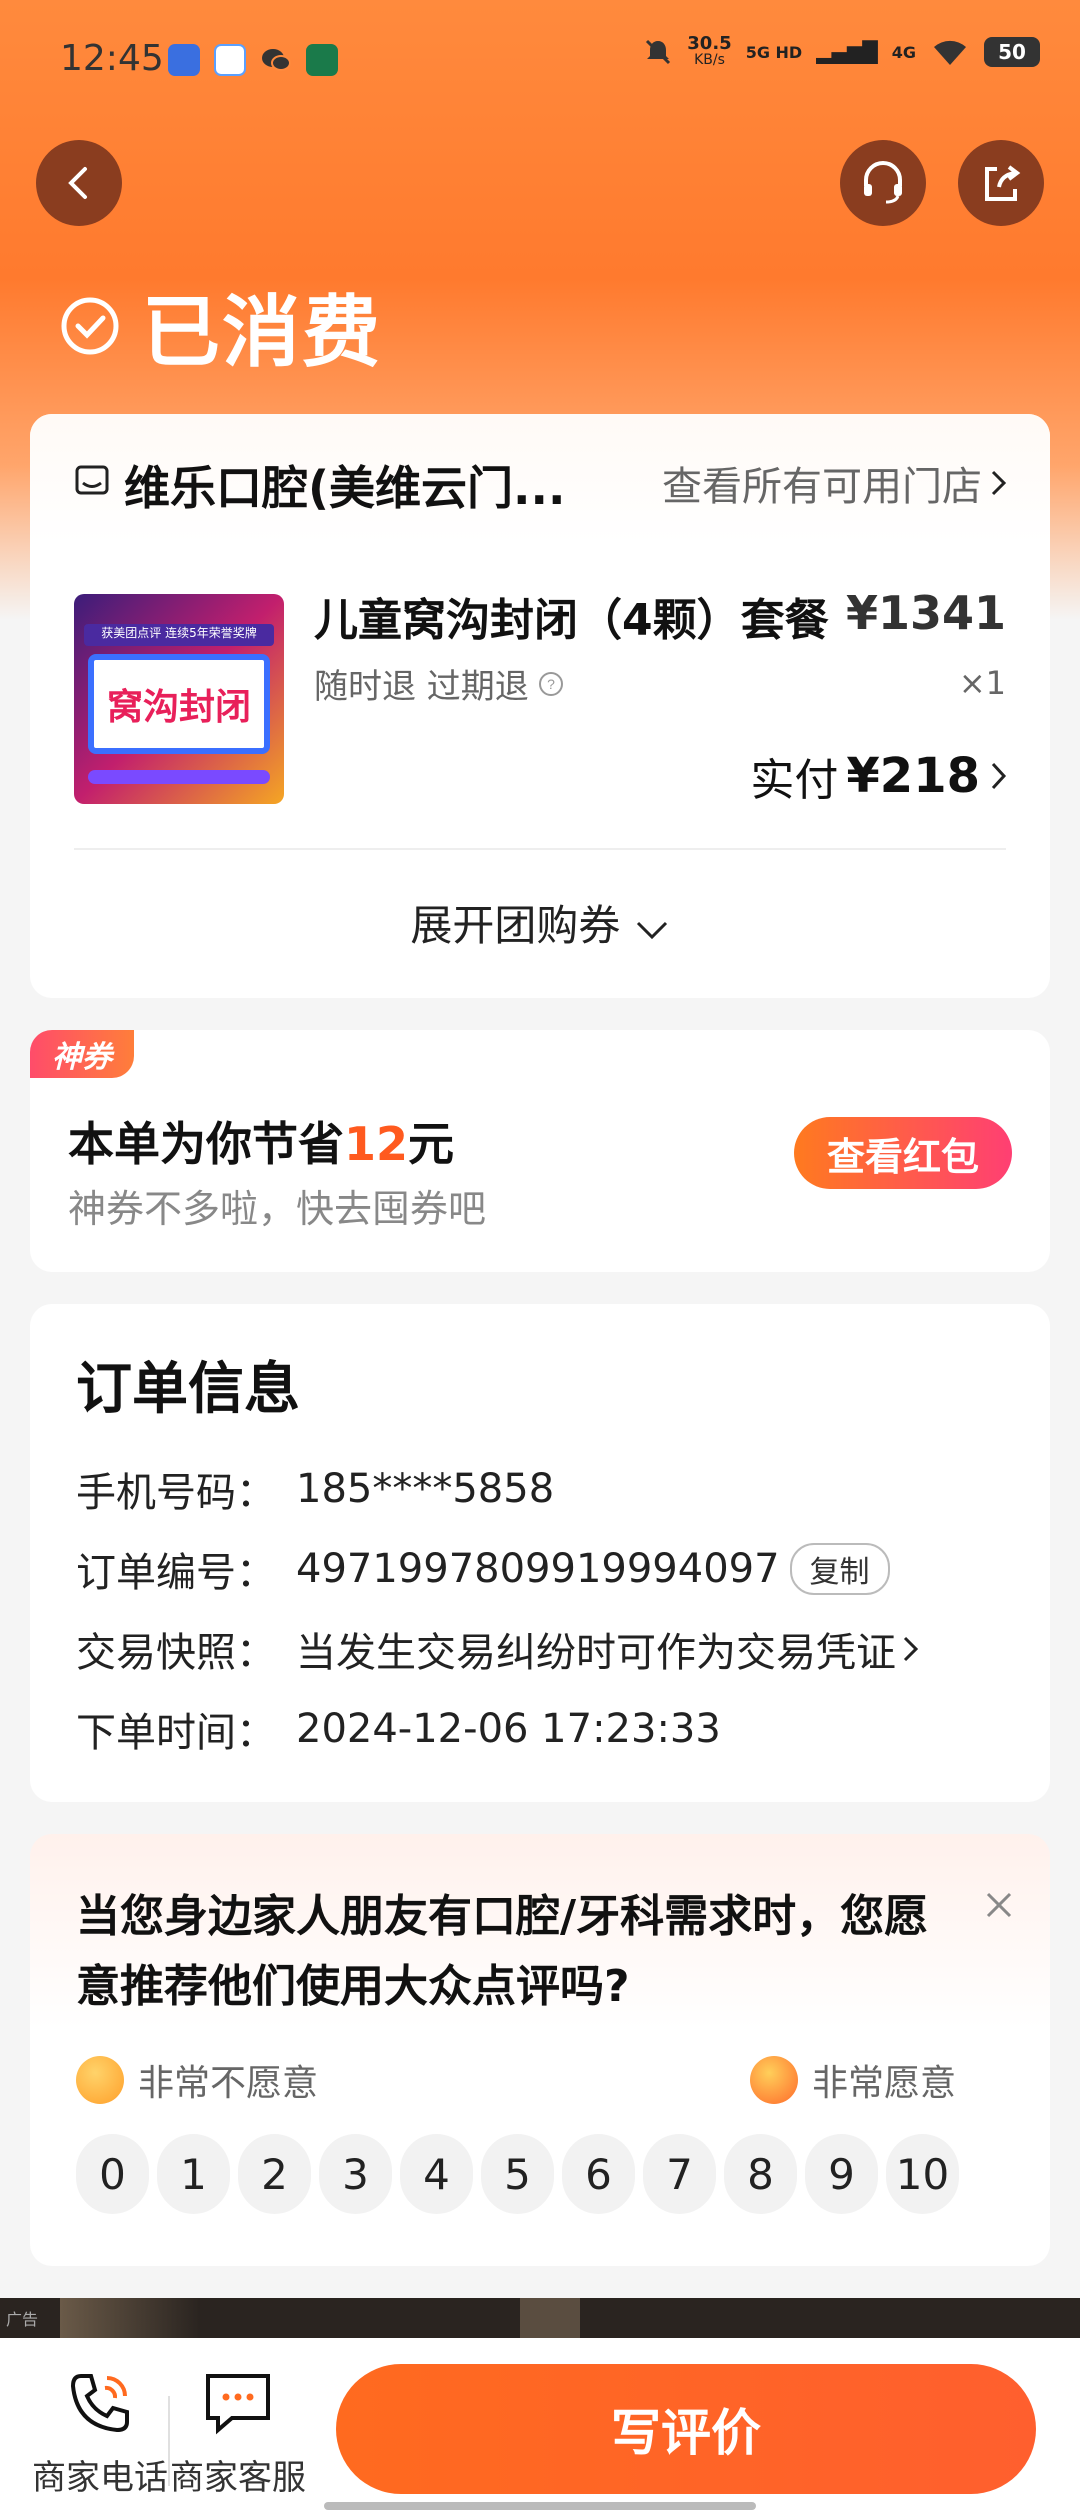  Describe the element at coordinates (176, 1573) in the screenshot. I see `order-number-label: 订单编号：` at that location.